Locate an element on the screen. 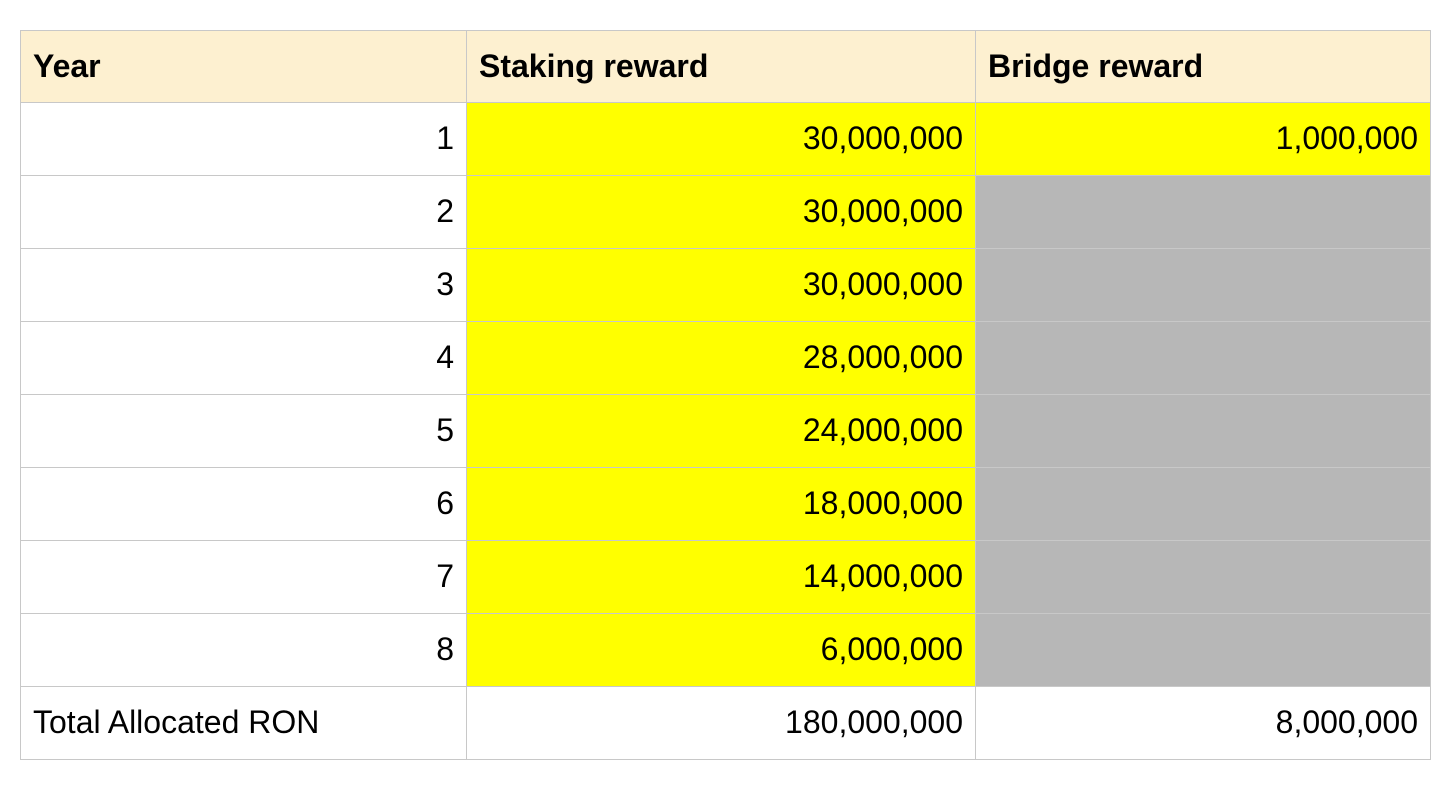 The height and width of the screenshot is (803, 1456). column-header-bridge-reward: Bridge reward is located at coordinates (1203, 66).